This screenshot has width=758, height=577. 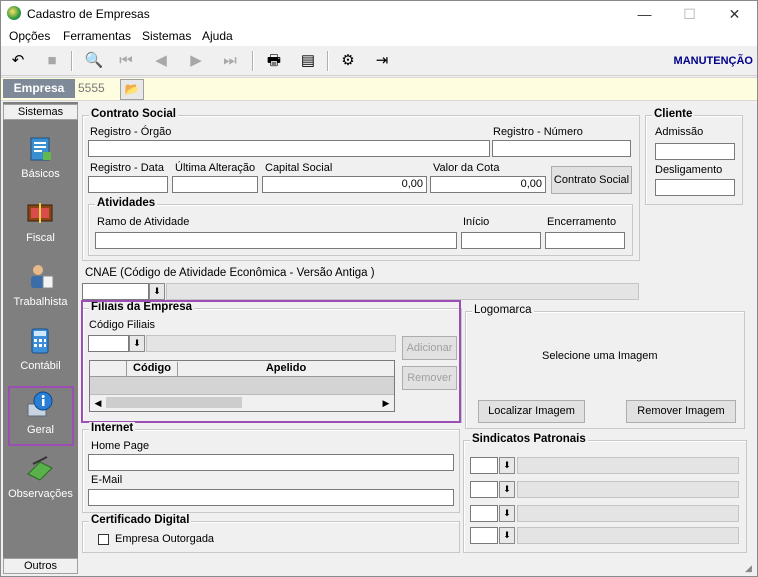 I want to click on desligamento-field, so click(x=695, y=187).